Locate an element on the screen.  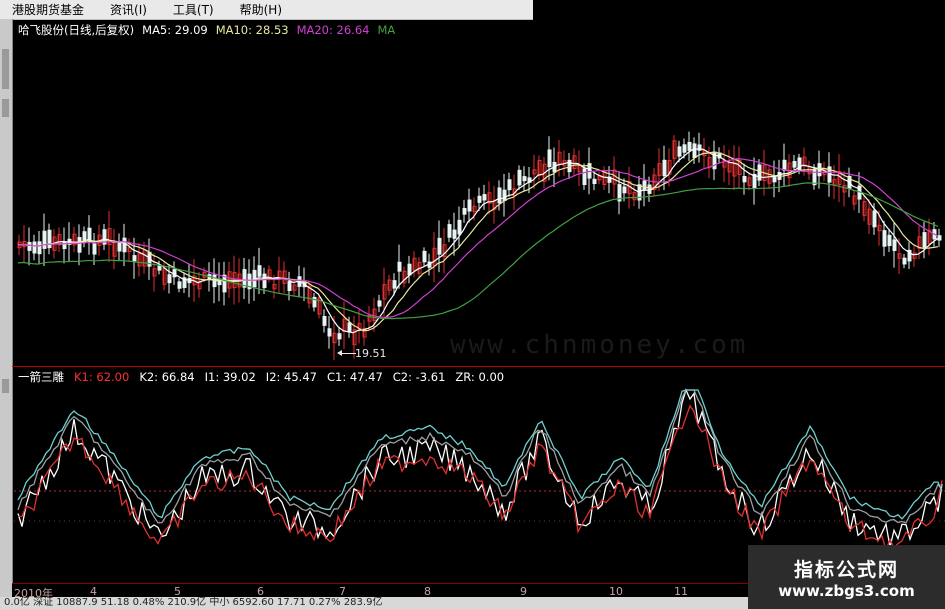
badge-url: www.zbgs3.com is located at coordinates (846, 590).